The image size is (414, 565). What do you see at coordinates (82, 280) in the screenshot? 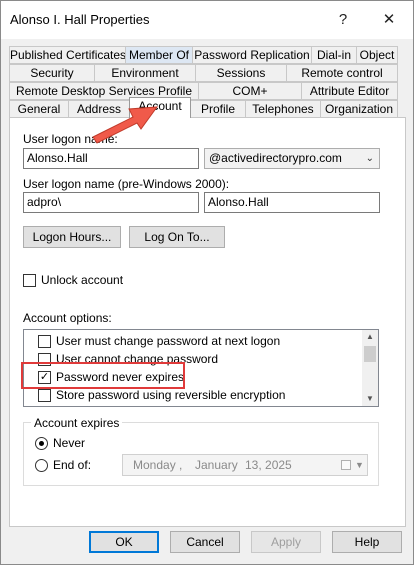
I see `unlock-account-label: Unlock account` at bounding box center [82, 280].